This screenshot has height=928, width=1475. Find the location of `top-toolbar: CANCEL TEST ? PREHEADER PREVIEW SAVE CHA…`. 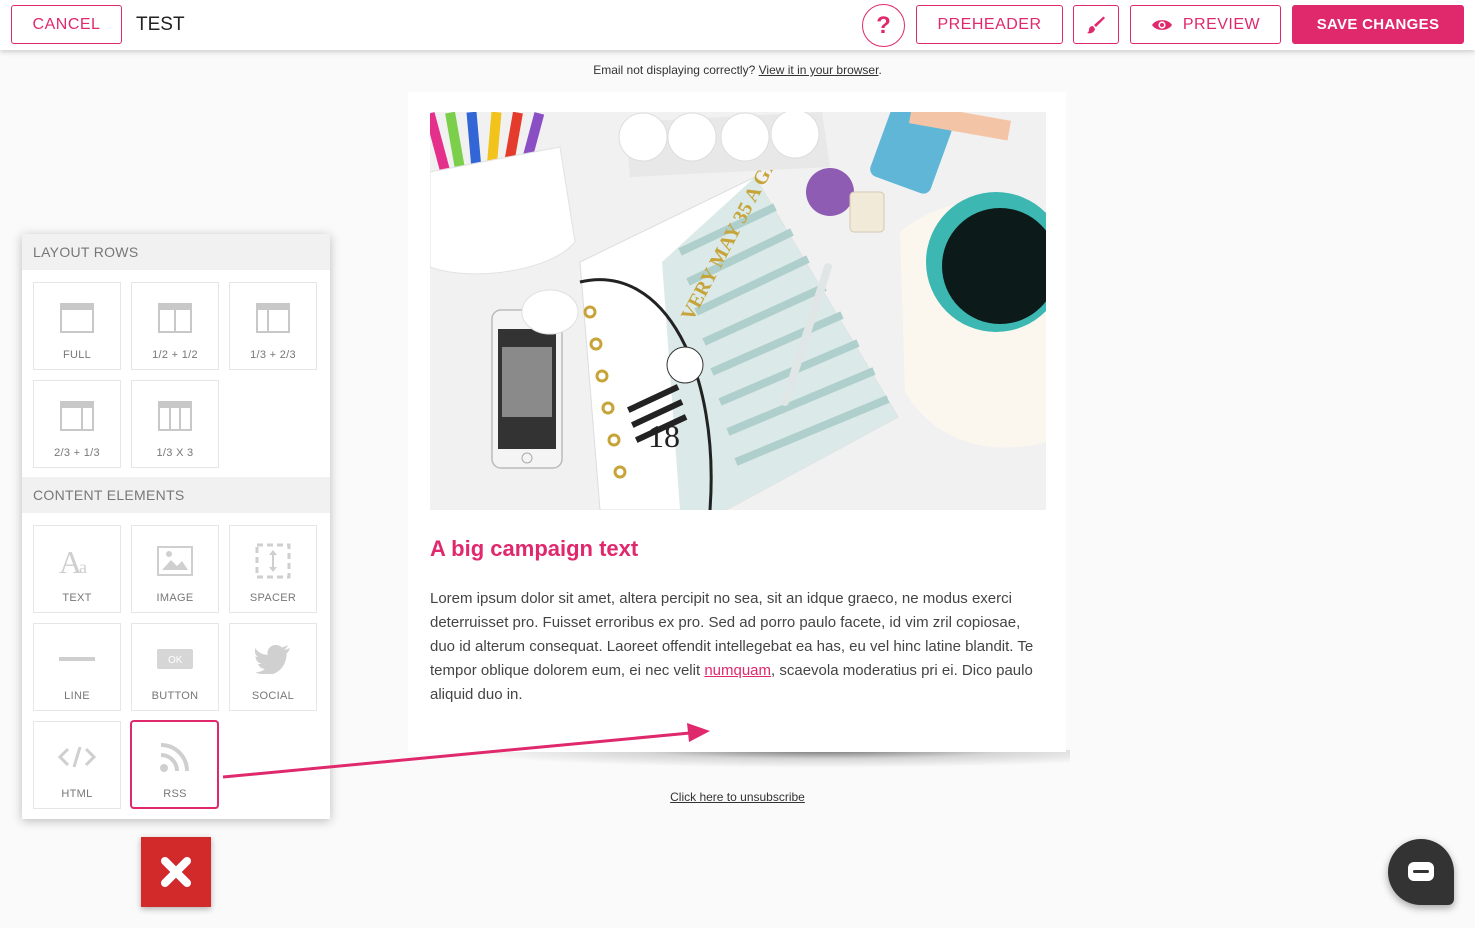

top-toolbar: CANCEL TEST ? PREHEADER PREVIEW SAVE CHA… is located at coordinates (737, 25).